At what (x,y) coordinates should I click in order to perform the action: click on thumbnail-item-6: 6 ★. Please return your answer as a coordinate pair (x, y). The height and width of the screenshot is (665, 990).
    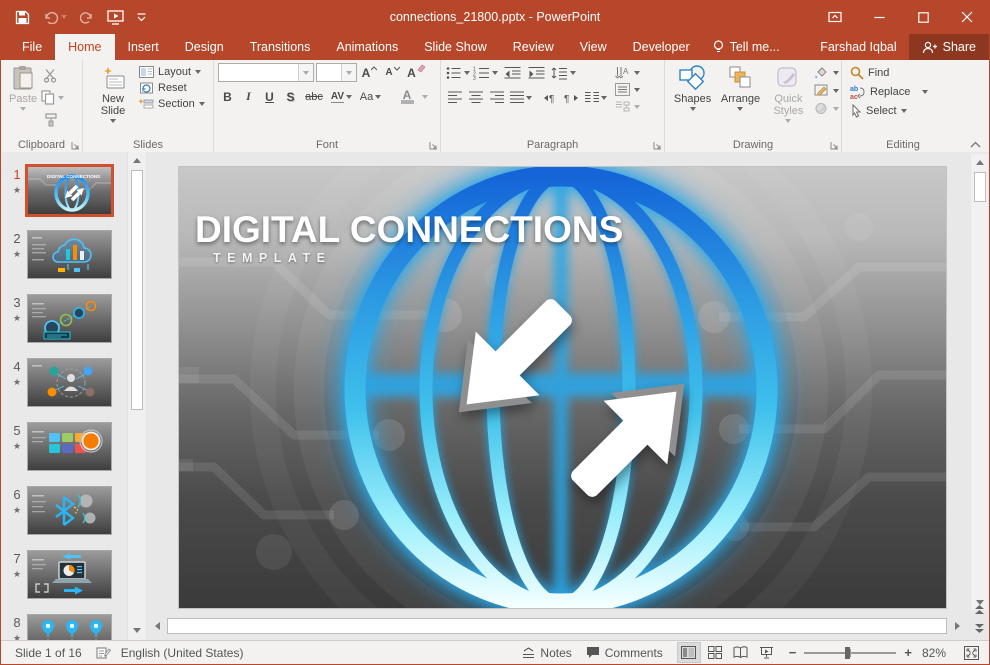
    Looking at the image, I should click on (59, 510).